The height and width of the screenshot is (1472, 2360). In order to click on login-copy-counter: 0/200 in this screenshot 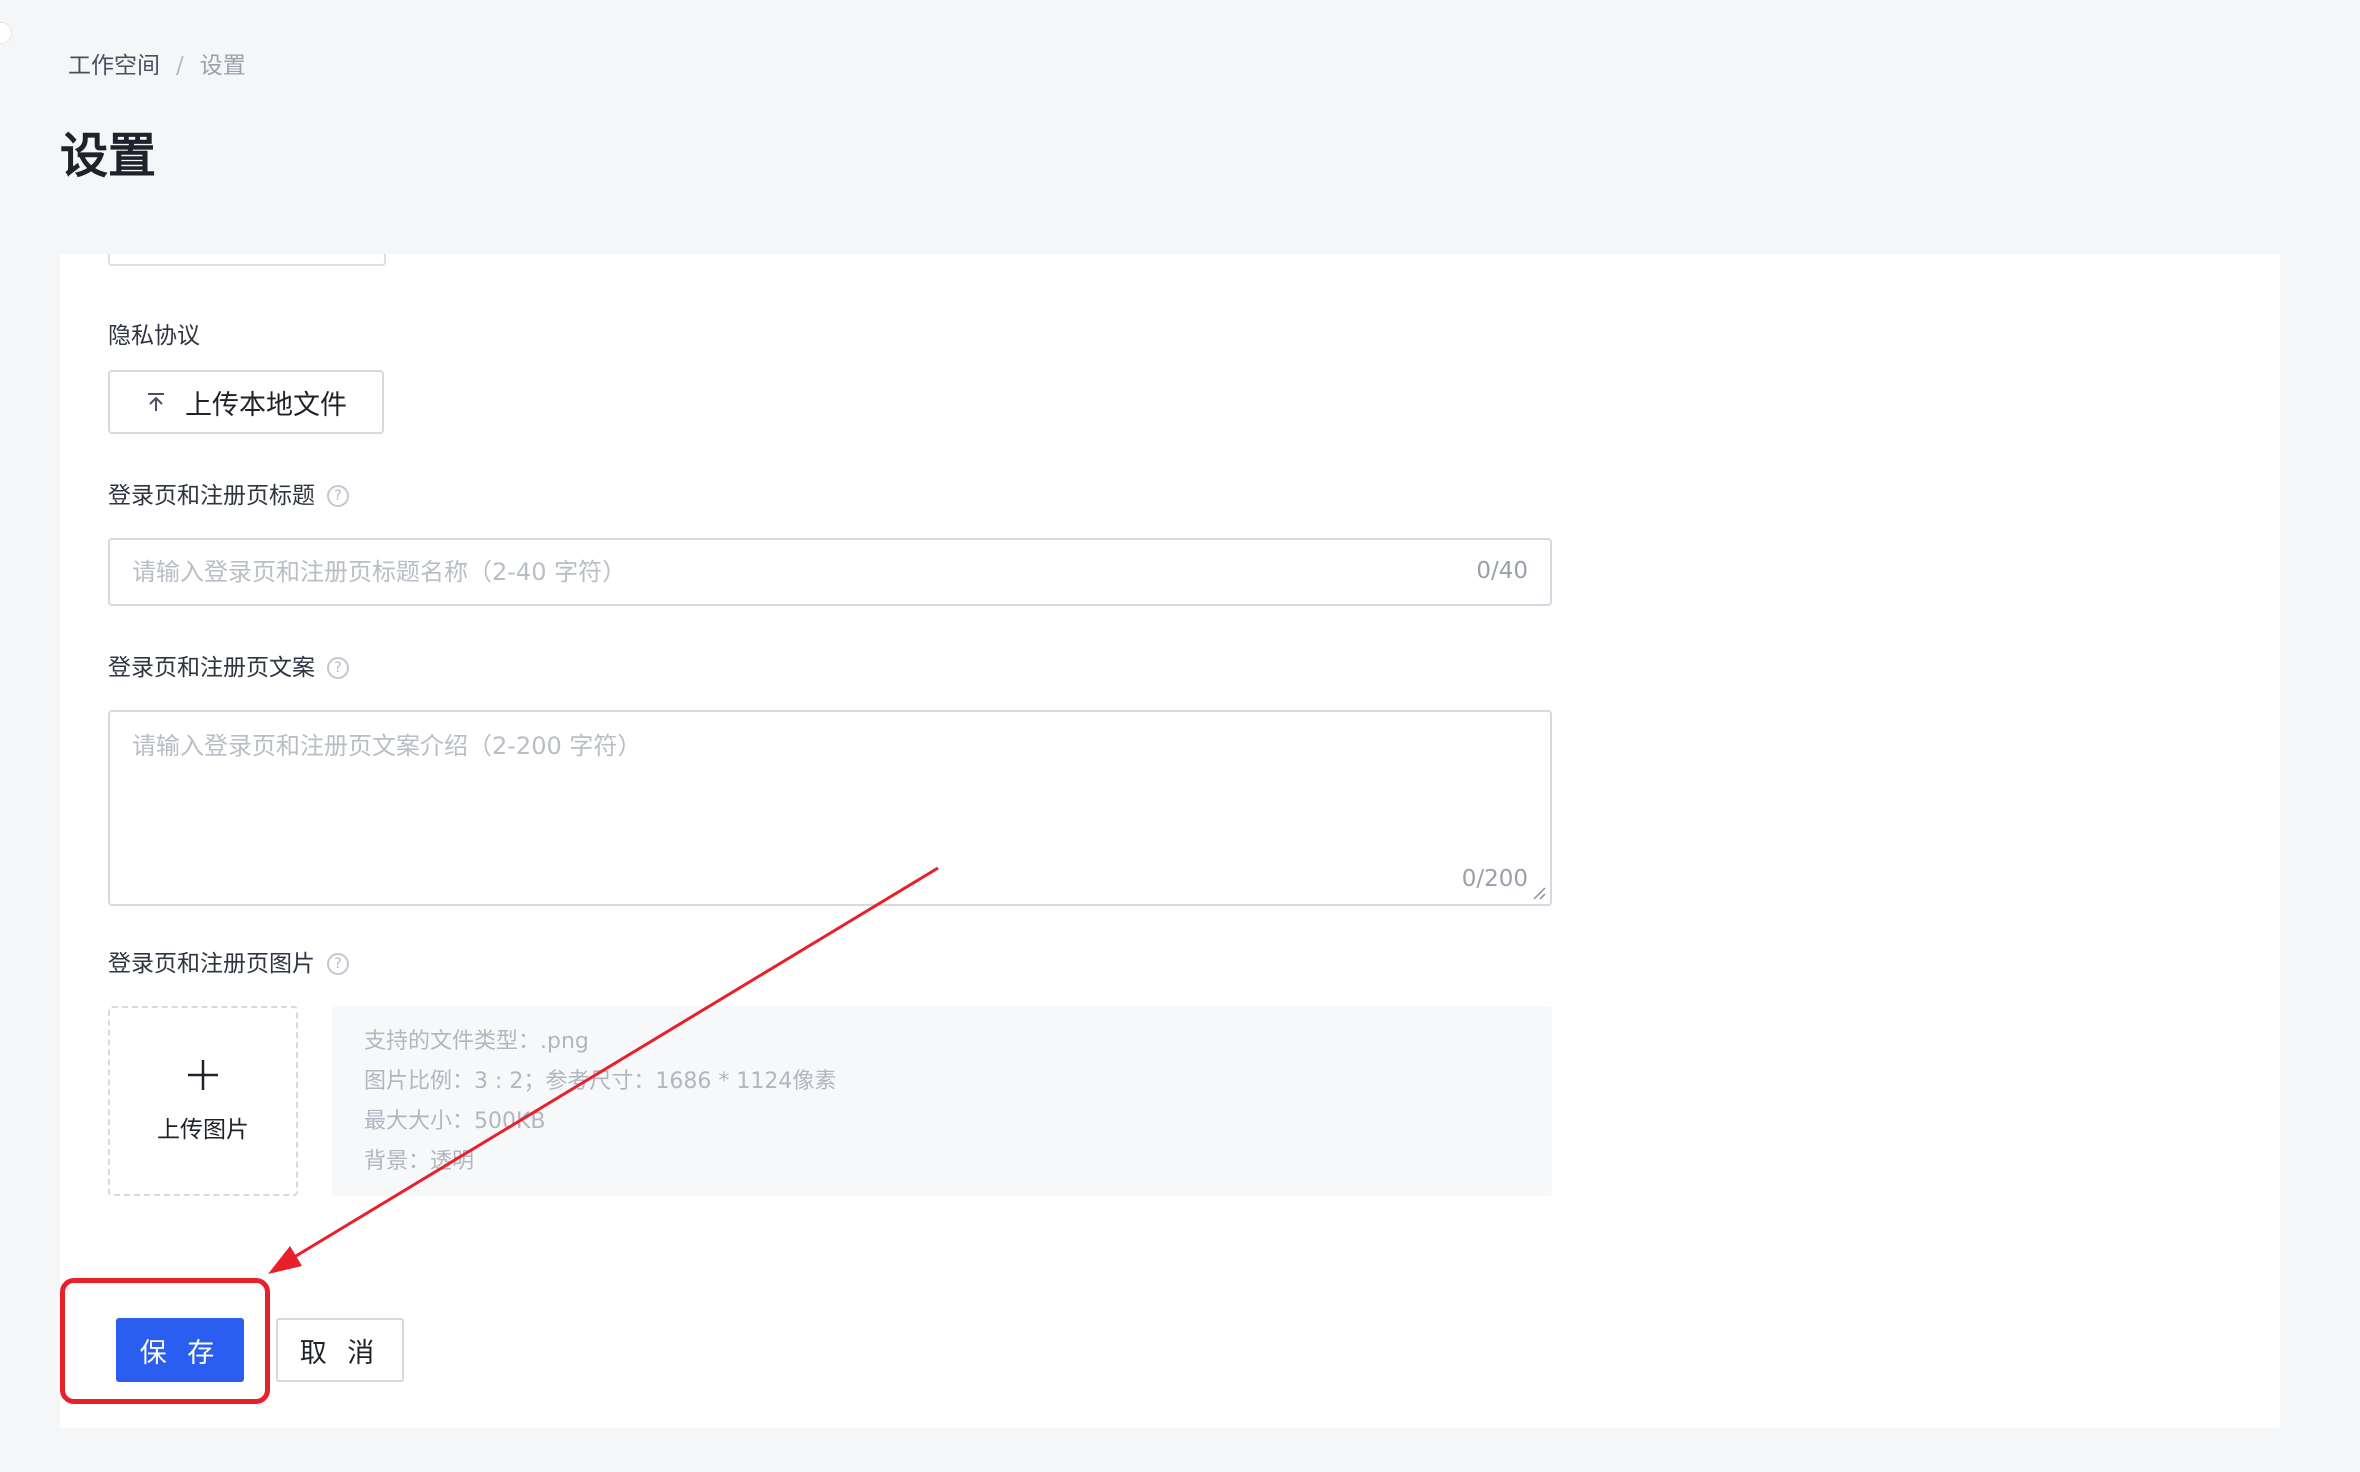, I will do `click(1494, 879)`.